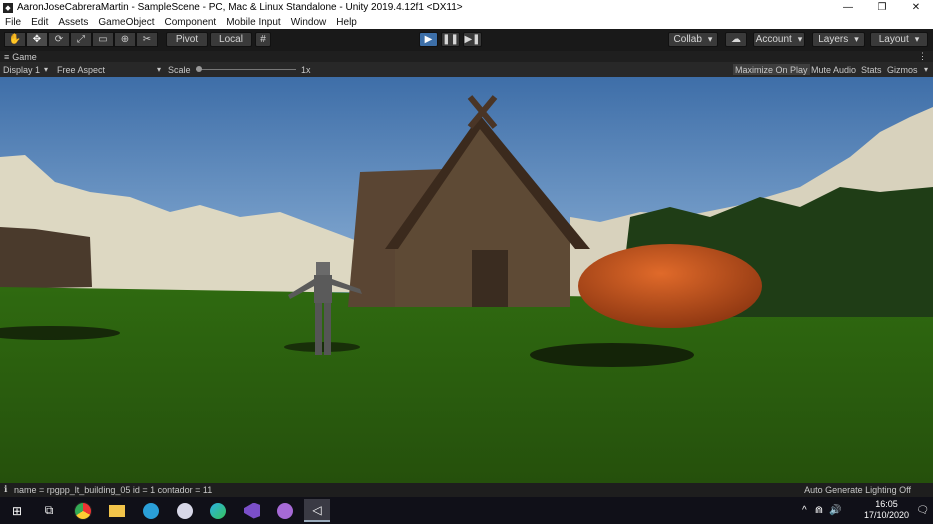  I want to click on tab-game: ≡ Game, so click(20, 56).